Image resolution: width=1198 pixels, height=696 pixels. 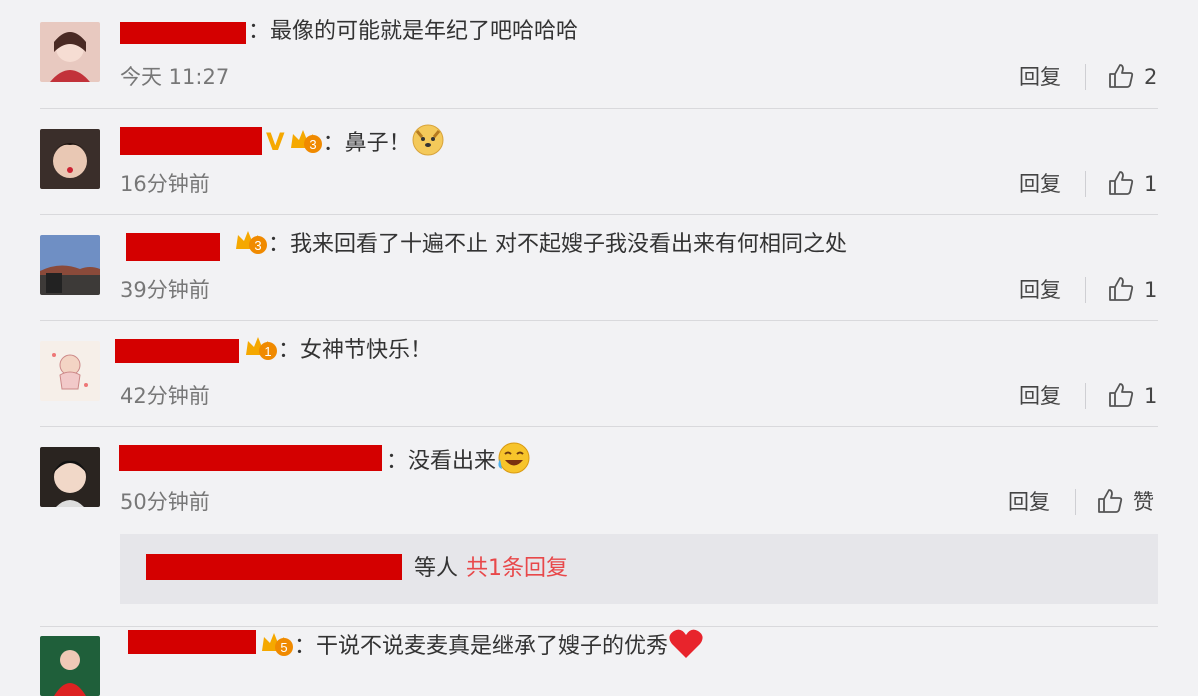 I want to click on laughing-crying-emoji-icon, so click(x=514, y=463).